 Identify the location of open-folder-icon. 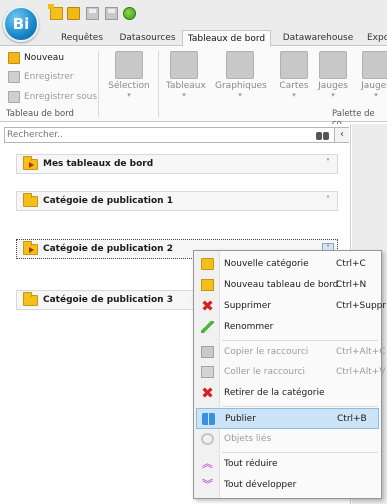
(73, 13).